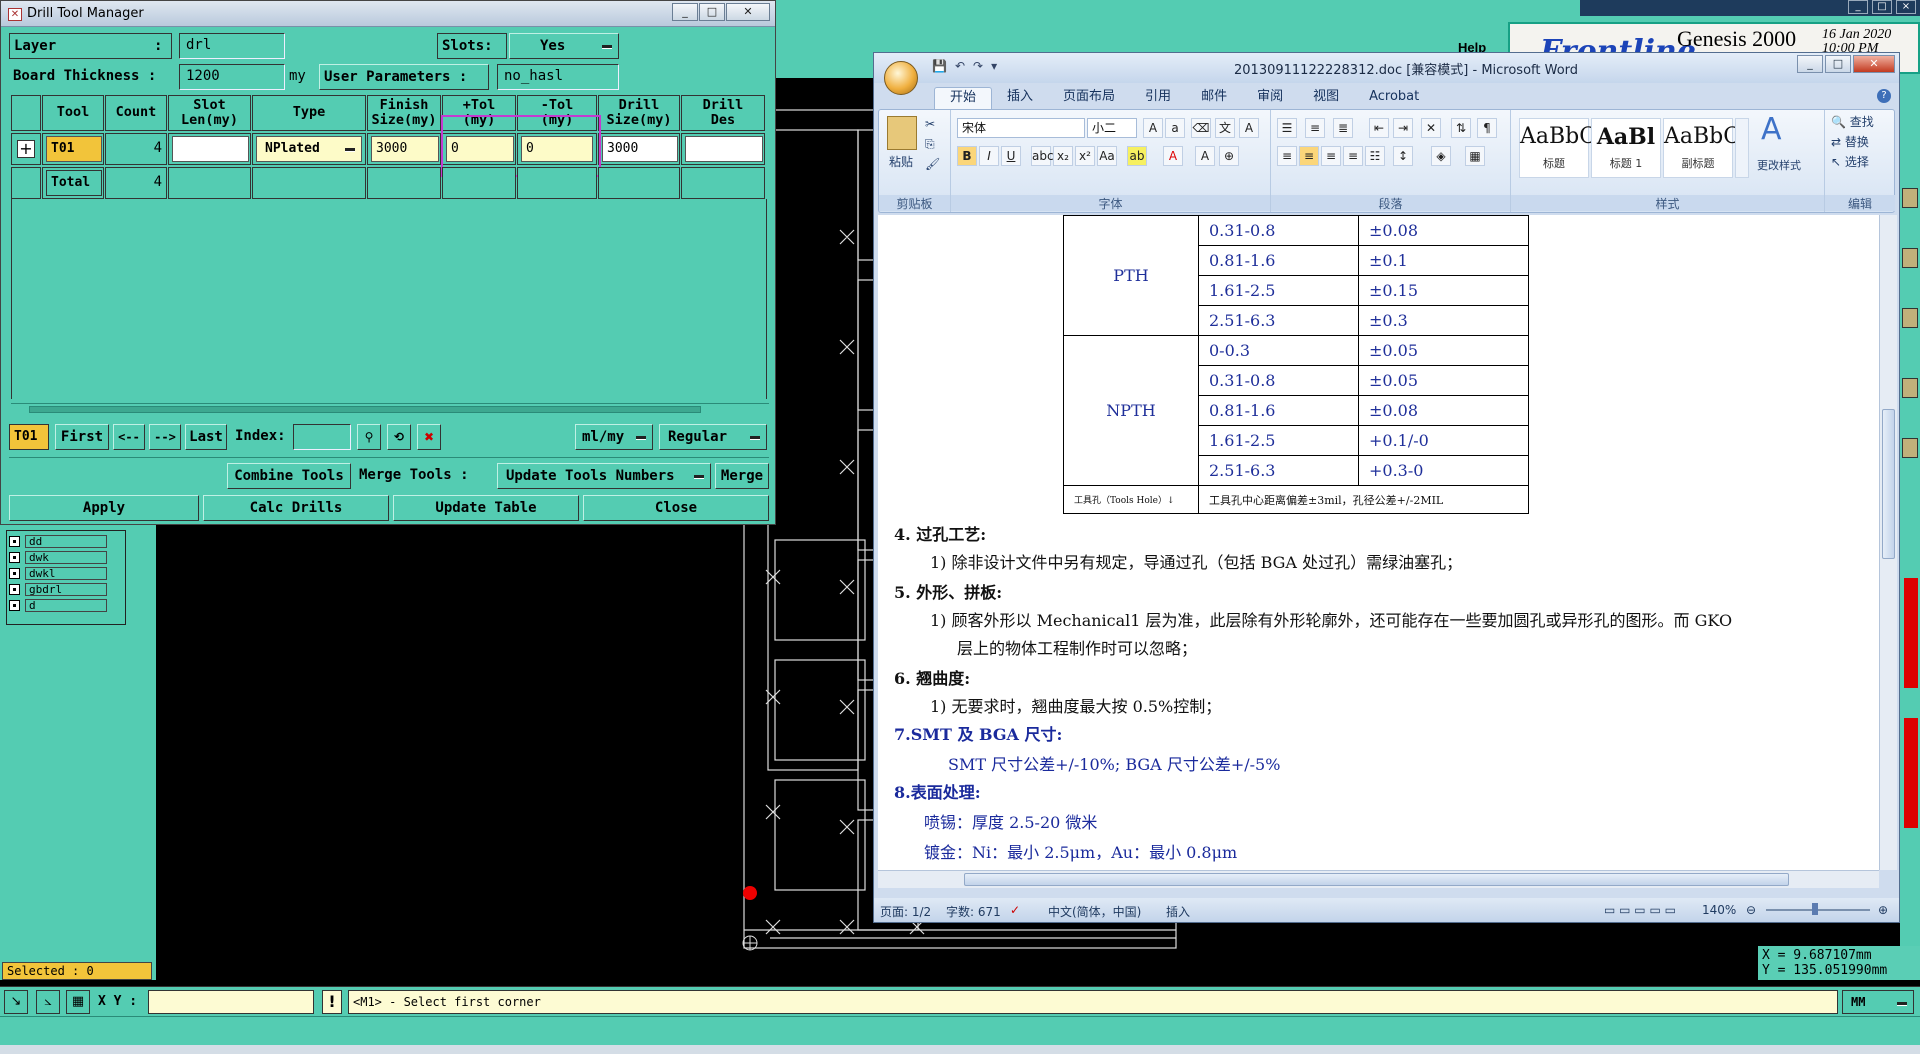 The width and height of the screenshot is (1920, 1054). What do you see at coordinates (1431, 128) in the screenshot?
I see `chinese-layout-icon: ✕` at bounding box center [1431, 128].